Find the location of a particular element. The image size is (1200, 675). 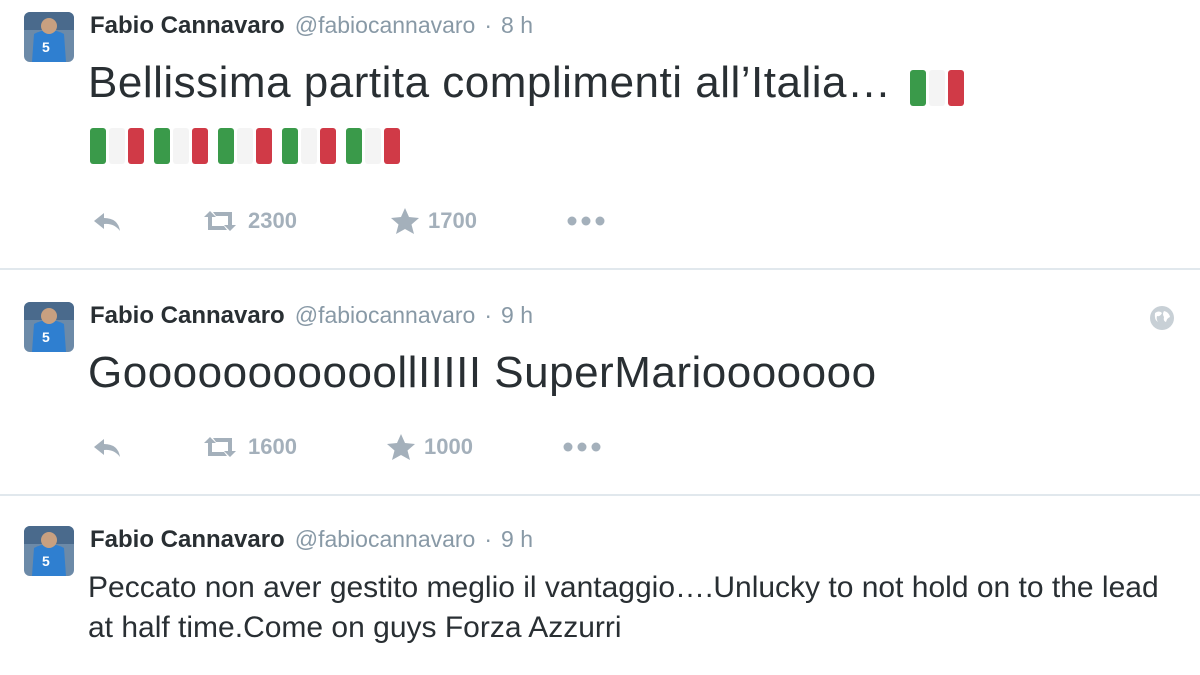

retweet-button: 1600 is located at coordinates (293, 447).